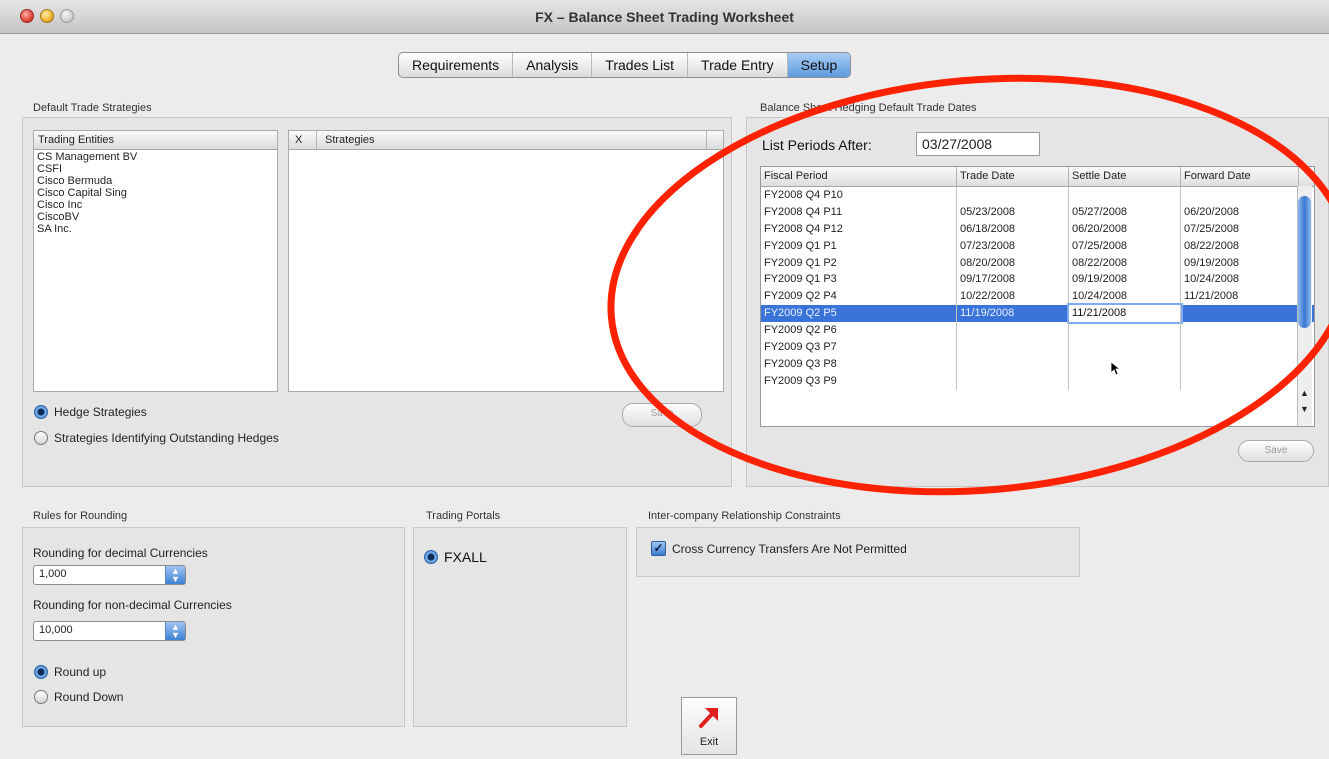 The height and width of the screenshot is (759, 1329). I want to click on tab-trade-entry: Trade Entry, so click(738, 65).